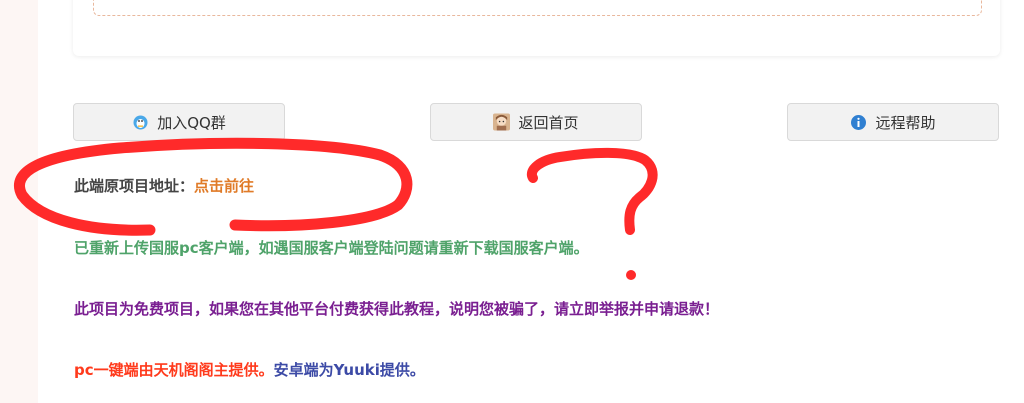 The height and width of the screenshot is (403, 1024). I want to click on info-icon, so click(858, 122).